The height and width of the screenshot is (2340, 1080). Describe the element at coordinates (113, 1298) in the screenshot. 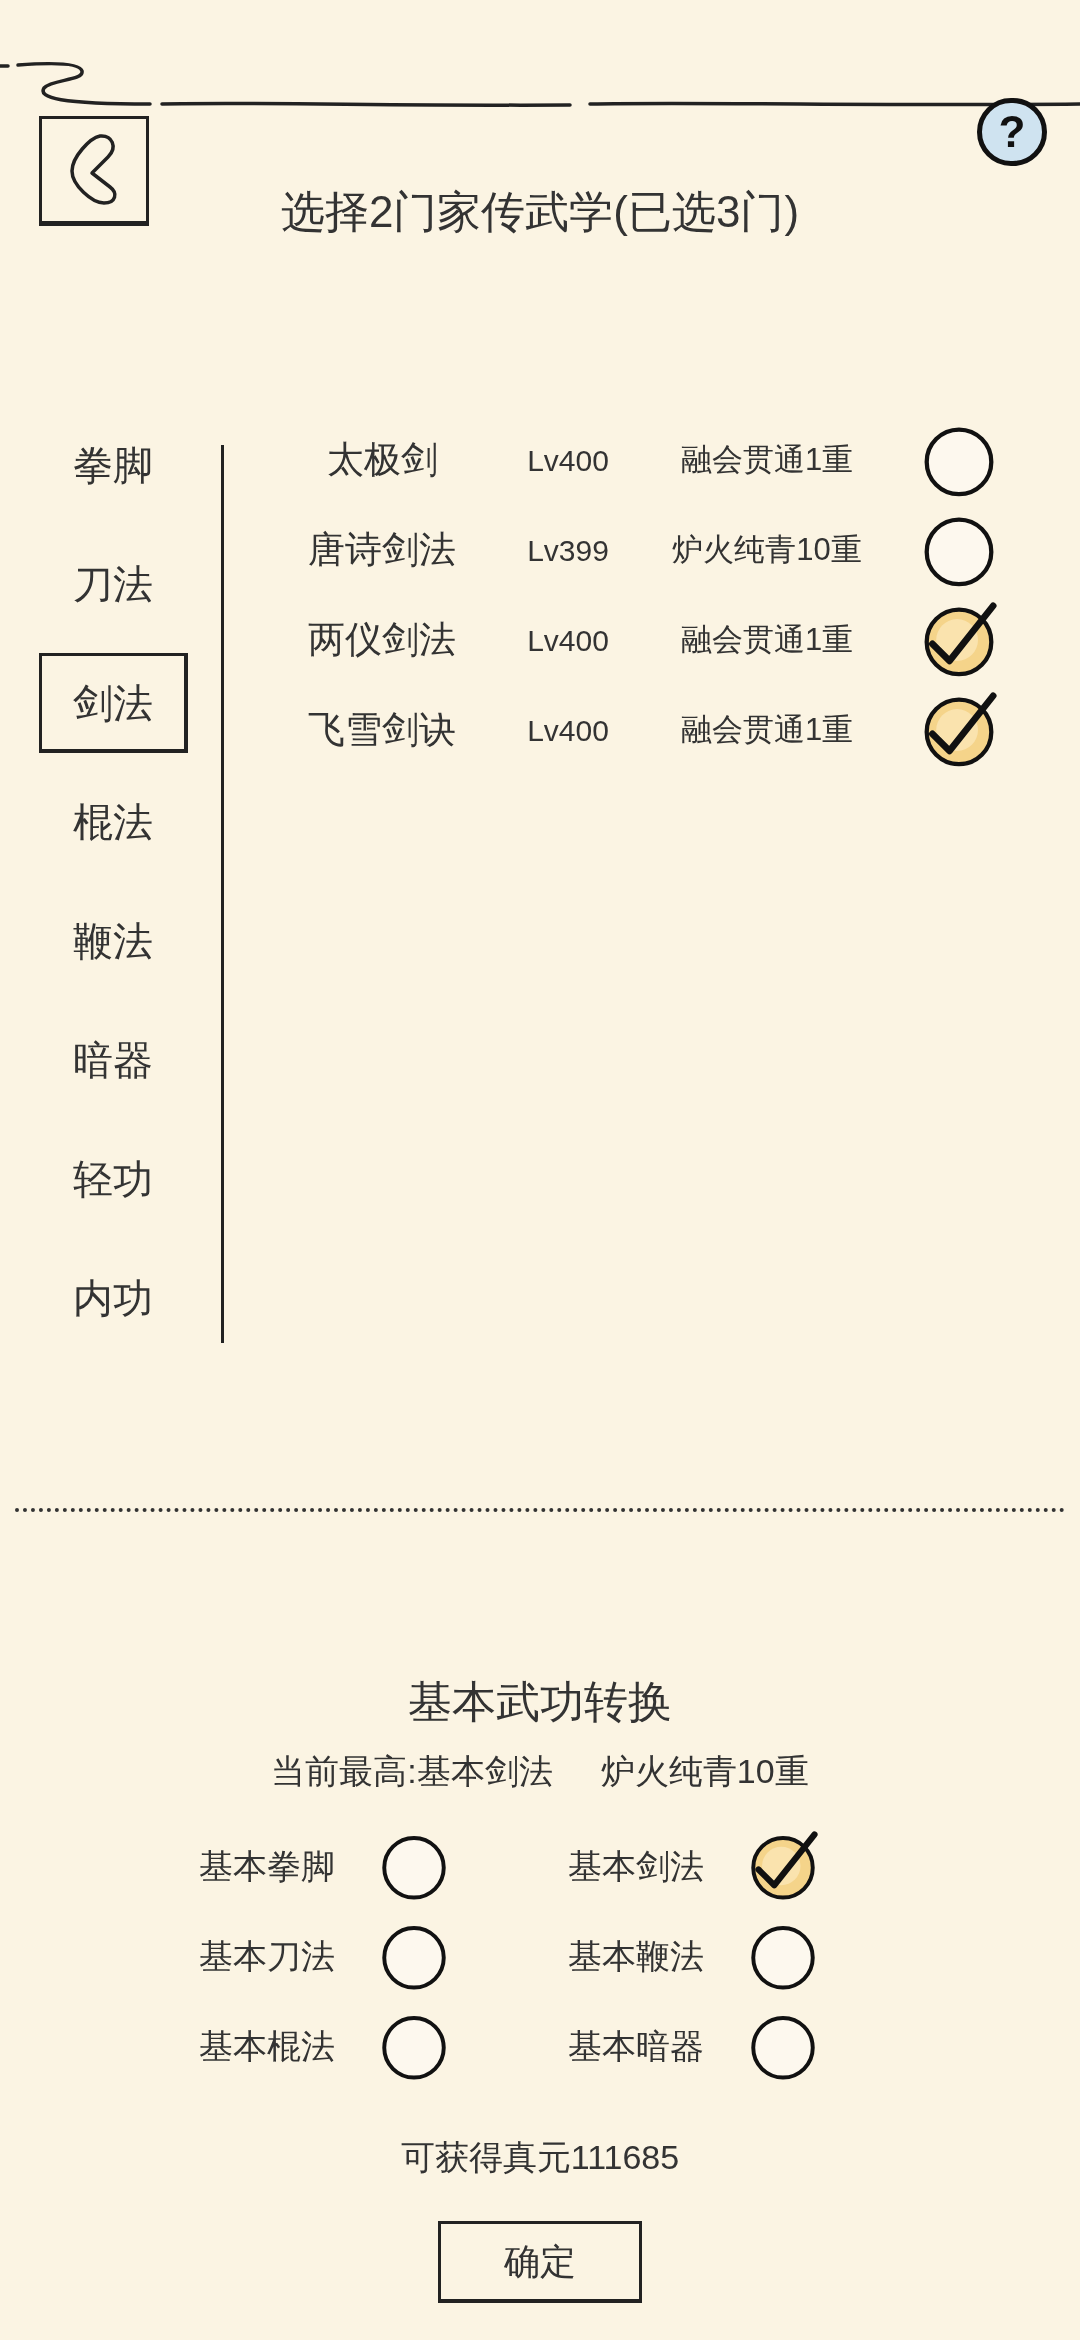

I see `category-tab: 内功` at that location.